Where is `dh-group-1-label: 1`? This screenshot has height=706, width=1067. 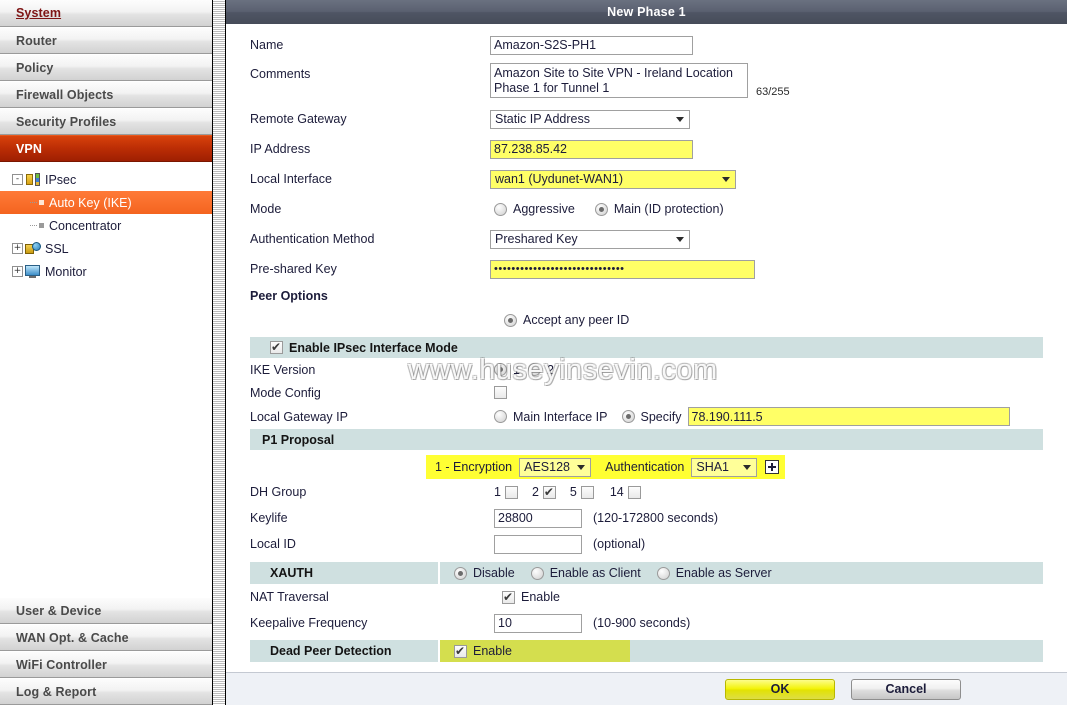
dh-group-1-label: 1 is located at coordinates (497, 492).